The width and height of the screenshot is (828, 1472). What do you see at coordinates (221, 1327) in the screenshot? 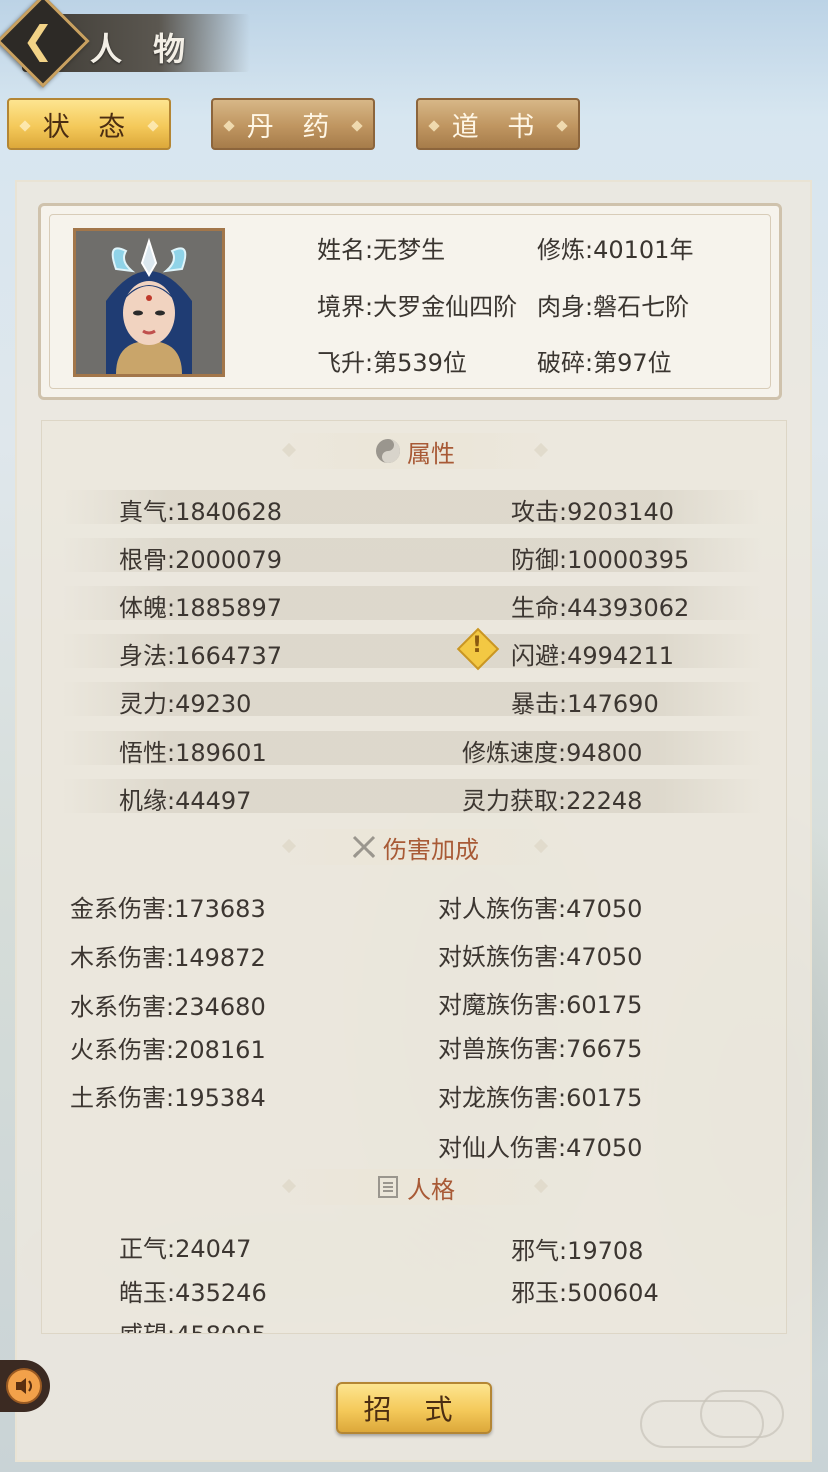
I see `stat-value: 458095` at bounding box center [221, 1327].